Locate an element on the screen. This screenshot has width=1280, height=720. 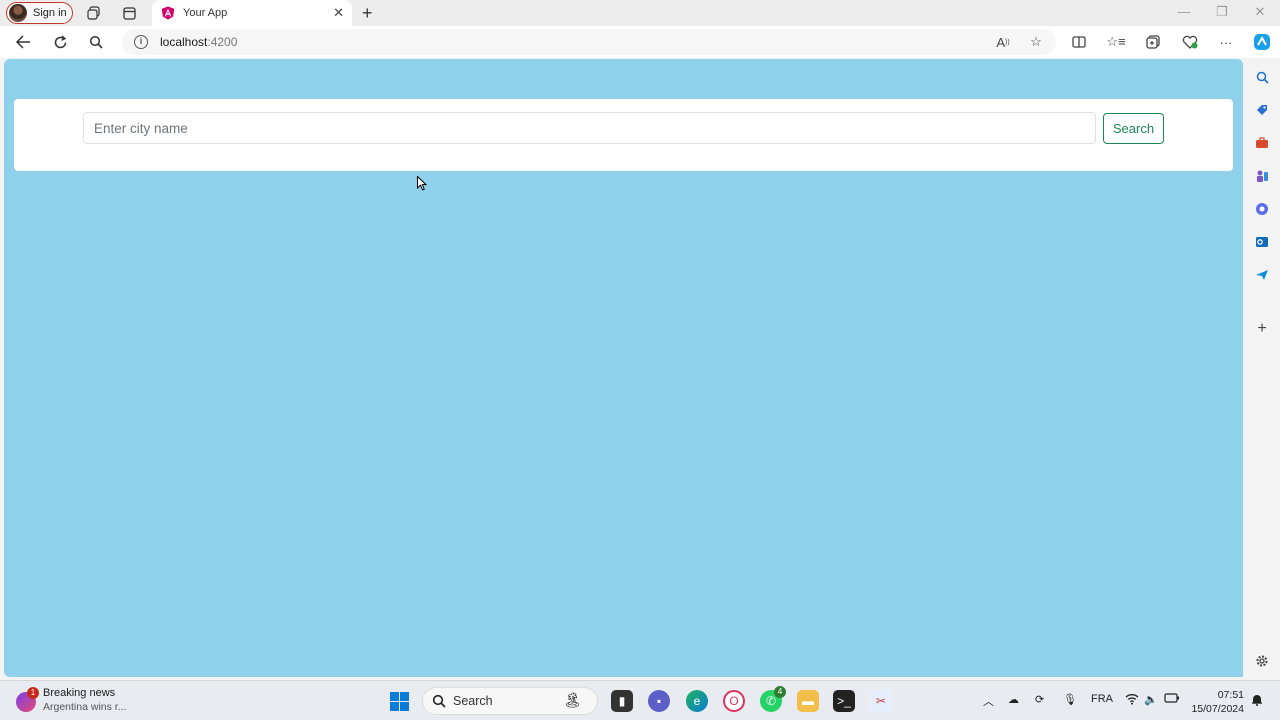
site-info-icon: i is located at coordinates (141, 42).